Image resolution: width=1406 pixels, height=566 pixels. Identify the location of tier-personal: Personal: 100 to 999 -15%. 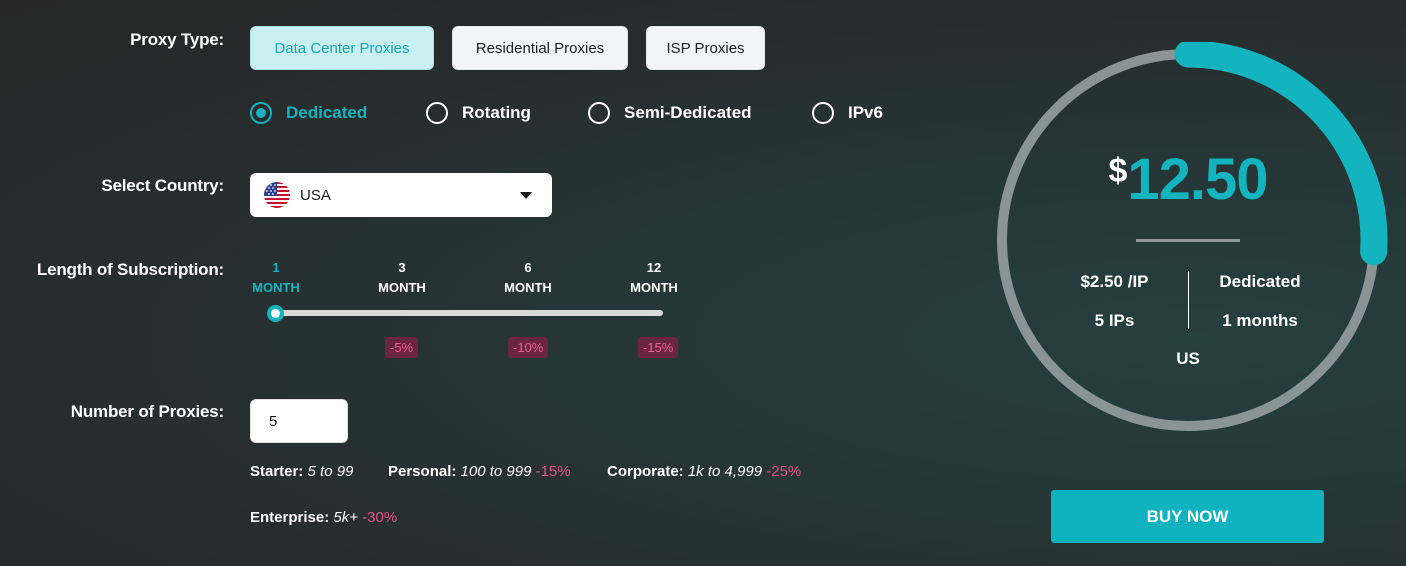
(479, 471).